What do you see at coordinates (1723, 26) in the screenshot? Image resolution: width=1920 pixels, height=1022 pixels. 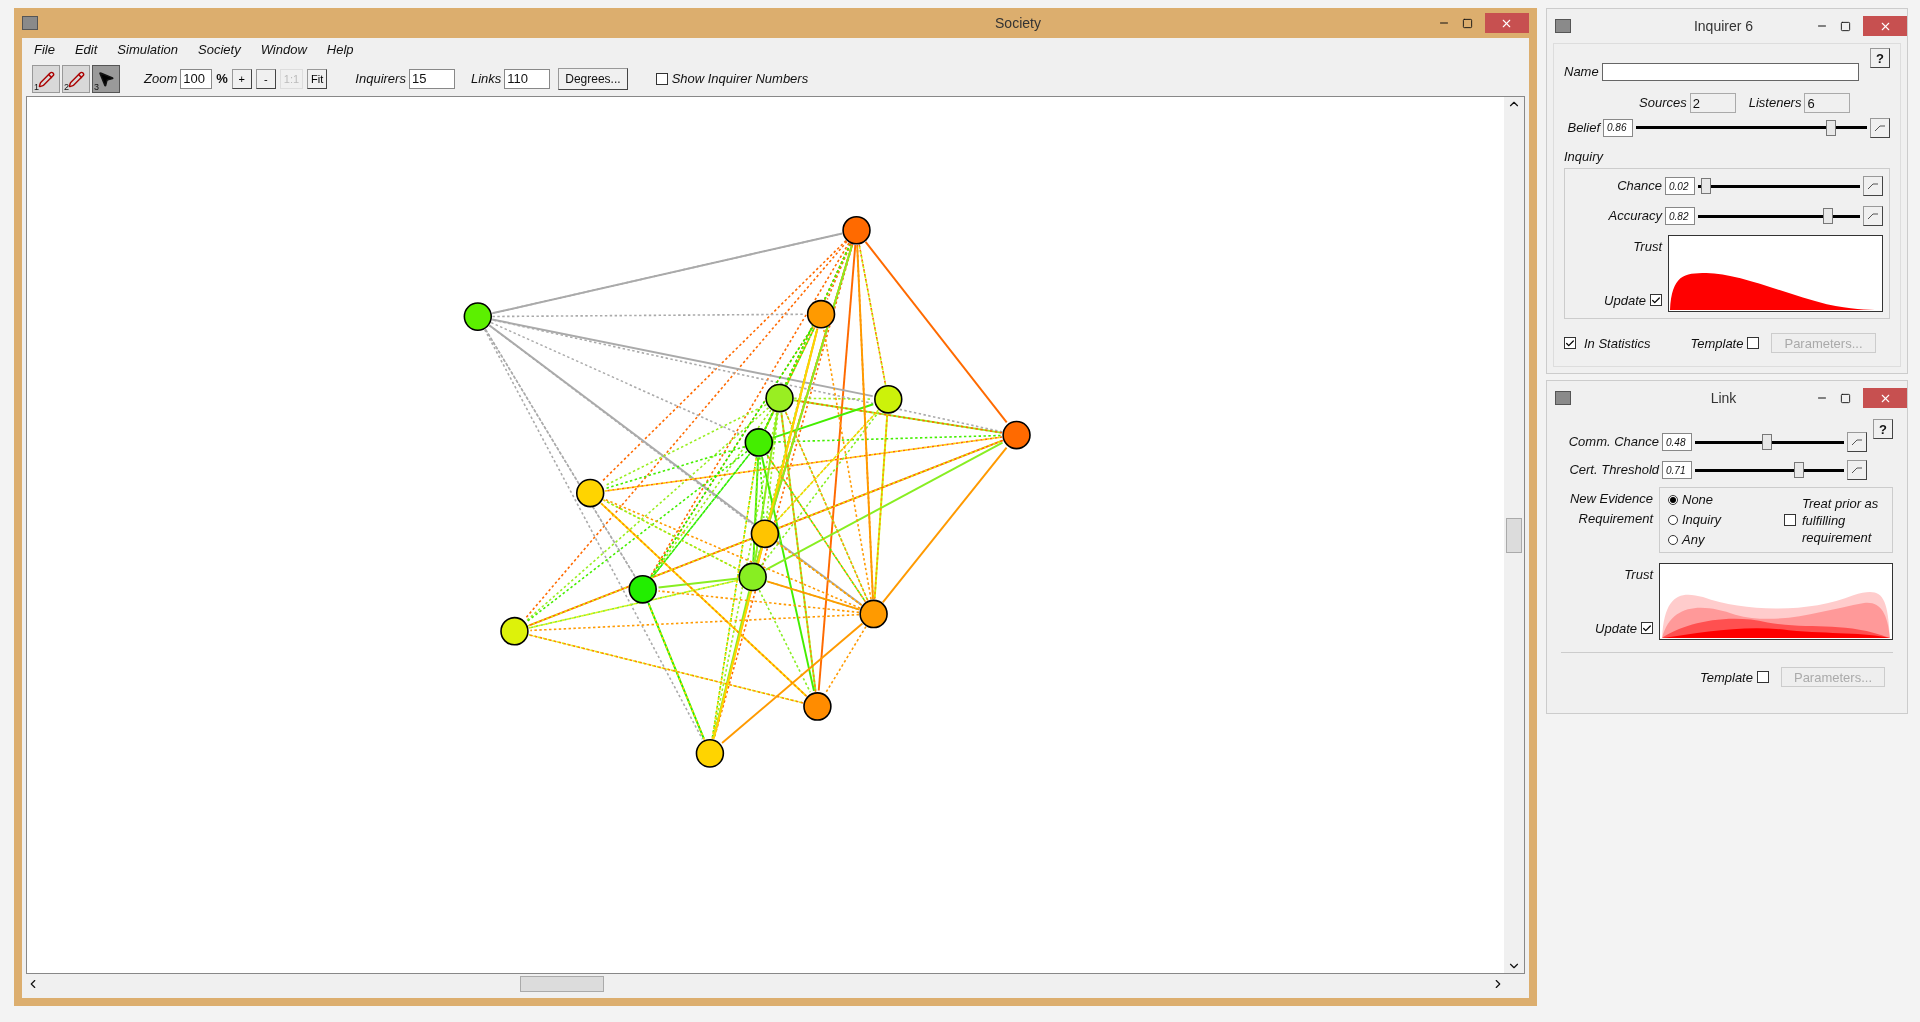 I see `window-title: Inquirer 6` at bounding box center [1723, 26].